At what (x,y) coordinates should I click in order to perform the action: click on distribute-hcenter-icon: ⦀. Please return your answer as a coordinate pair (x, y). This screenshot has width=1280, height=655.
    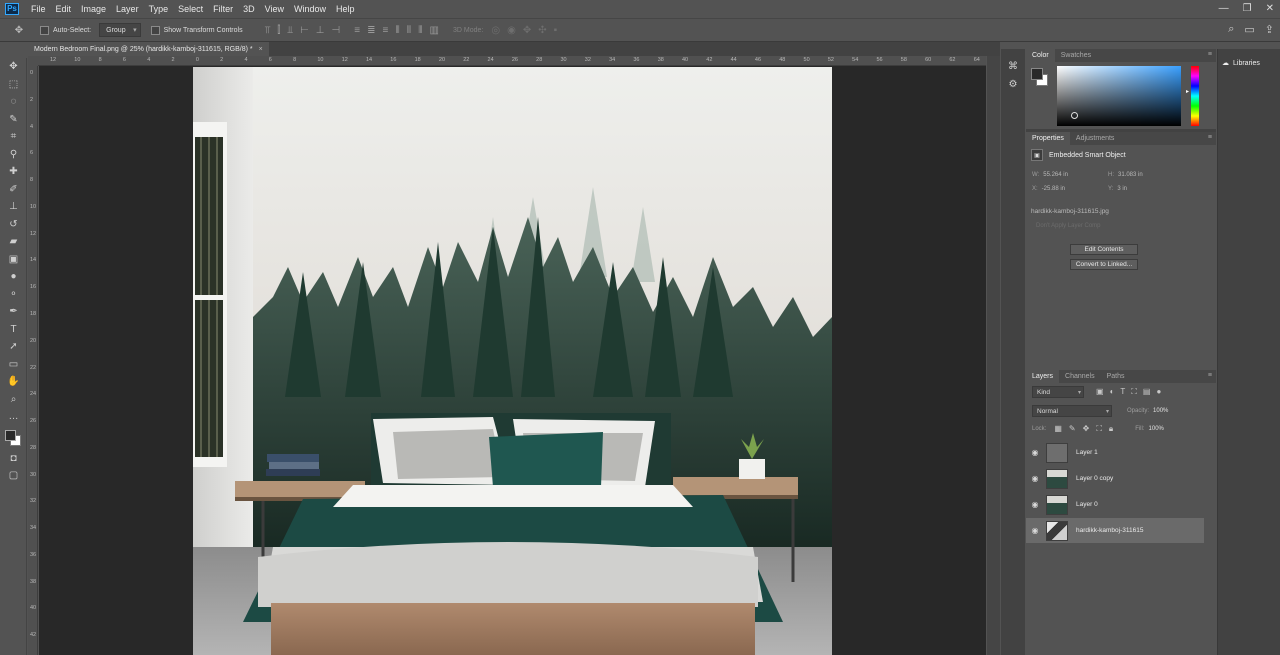
    Looking at the image, I should click on (409, 30).